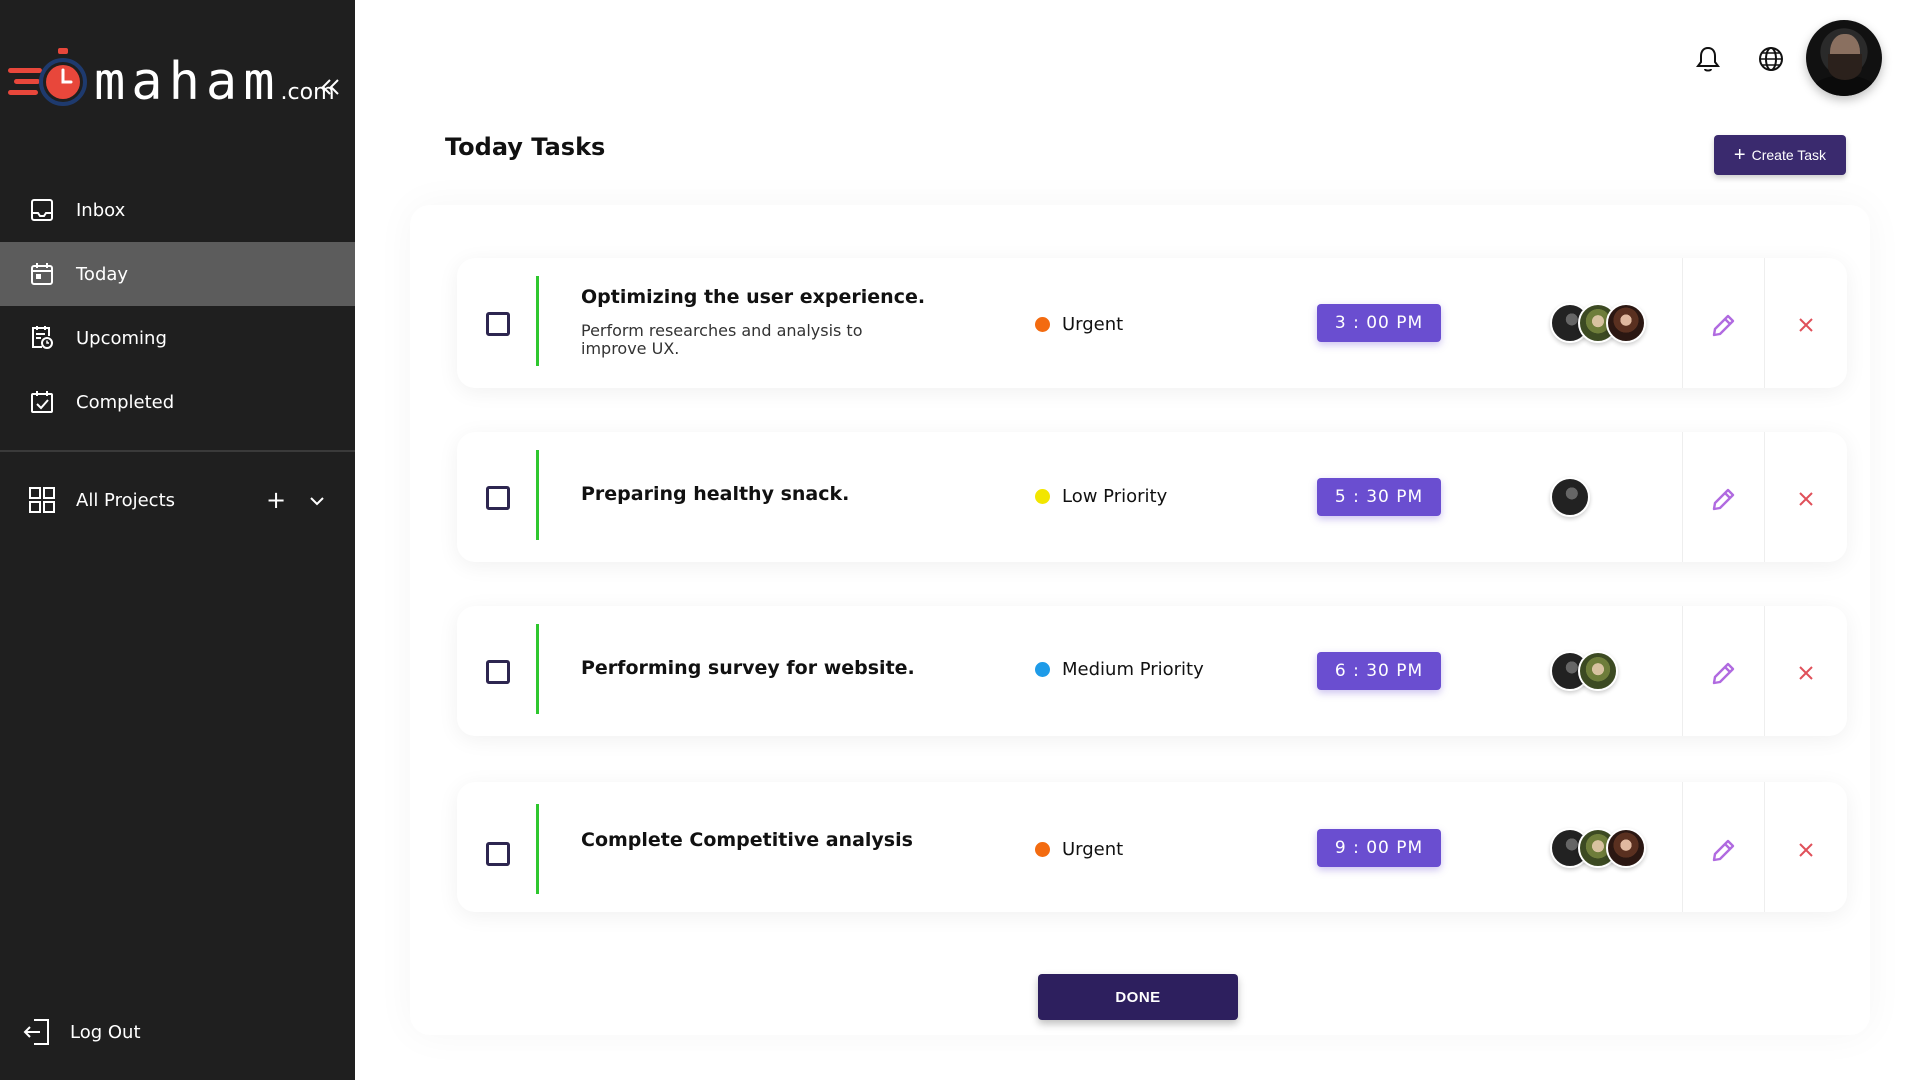 This screenshot has height=1080, width=1920. What do you see at coordinates (177, 500) in the screenshot?
I see `all-projects-section: All Projects +` at bounding box center [177, 500].